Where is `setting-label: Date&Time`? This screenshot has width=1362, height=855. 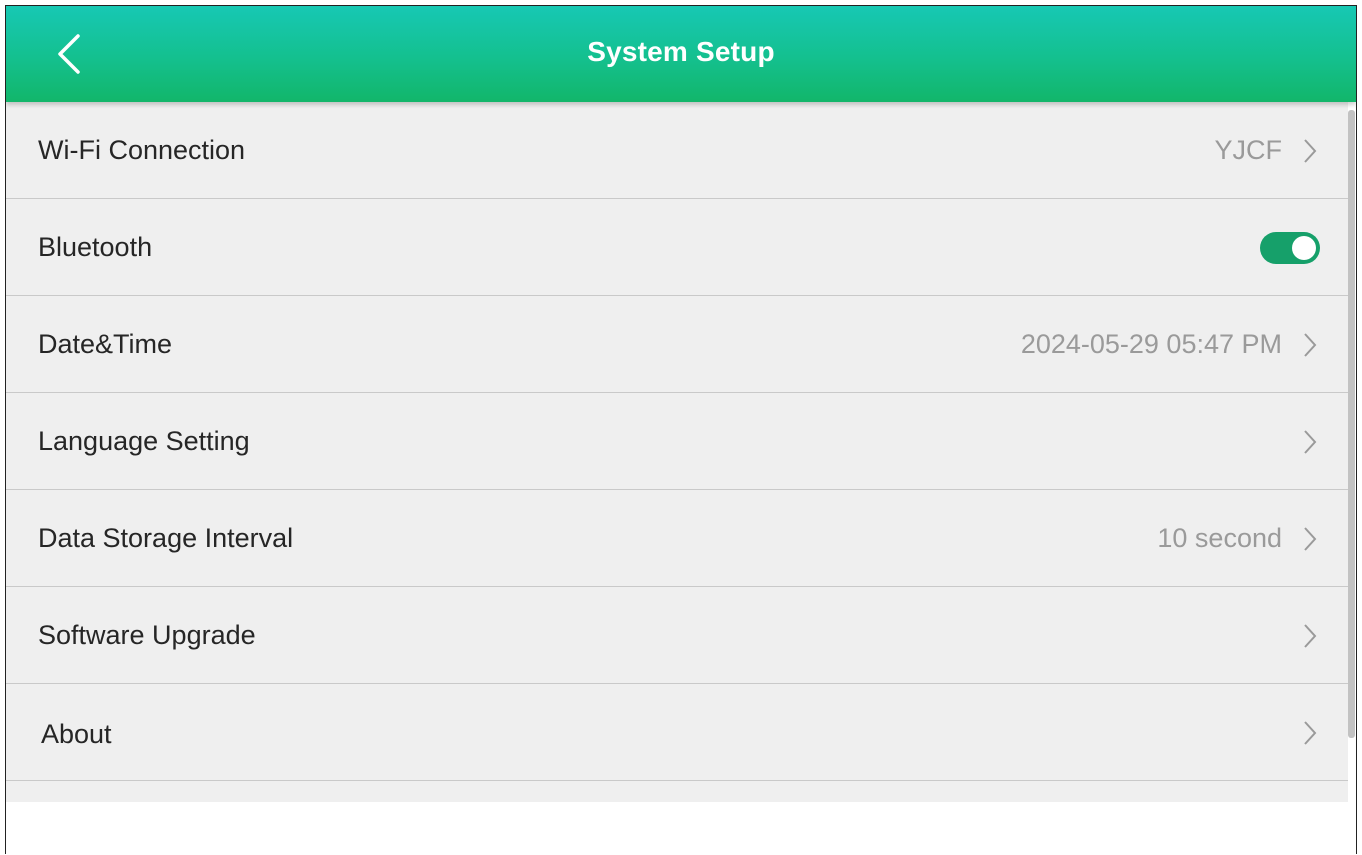
setting-label: Date&Time is located at coordinates (105, 344).